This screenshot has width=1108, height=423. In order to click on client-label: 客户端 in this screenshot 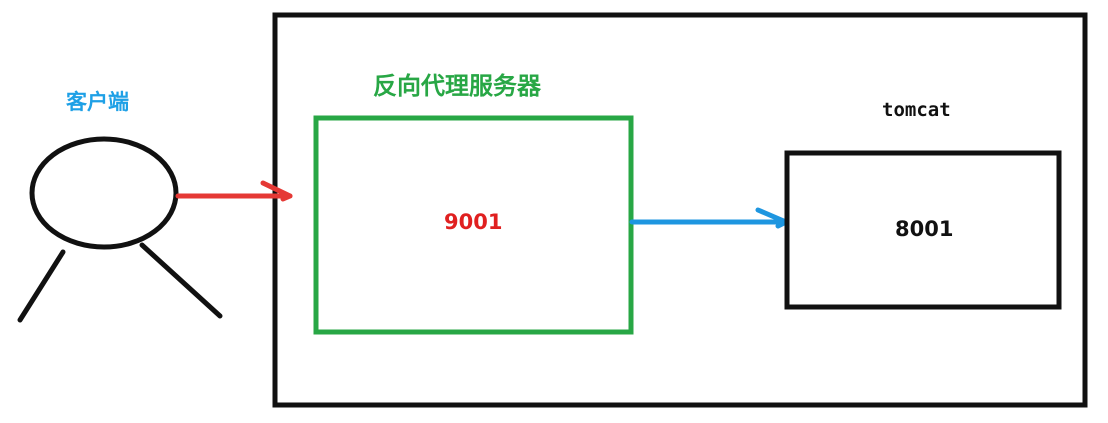, I will do `click(97, 102)`.